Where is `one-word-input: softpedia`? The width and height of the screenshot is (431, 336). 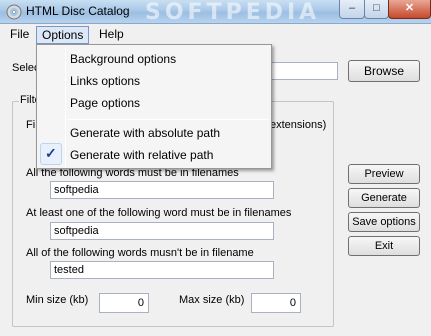
one-word-input: softpedia is located at coordinates (162, 231).